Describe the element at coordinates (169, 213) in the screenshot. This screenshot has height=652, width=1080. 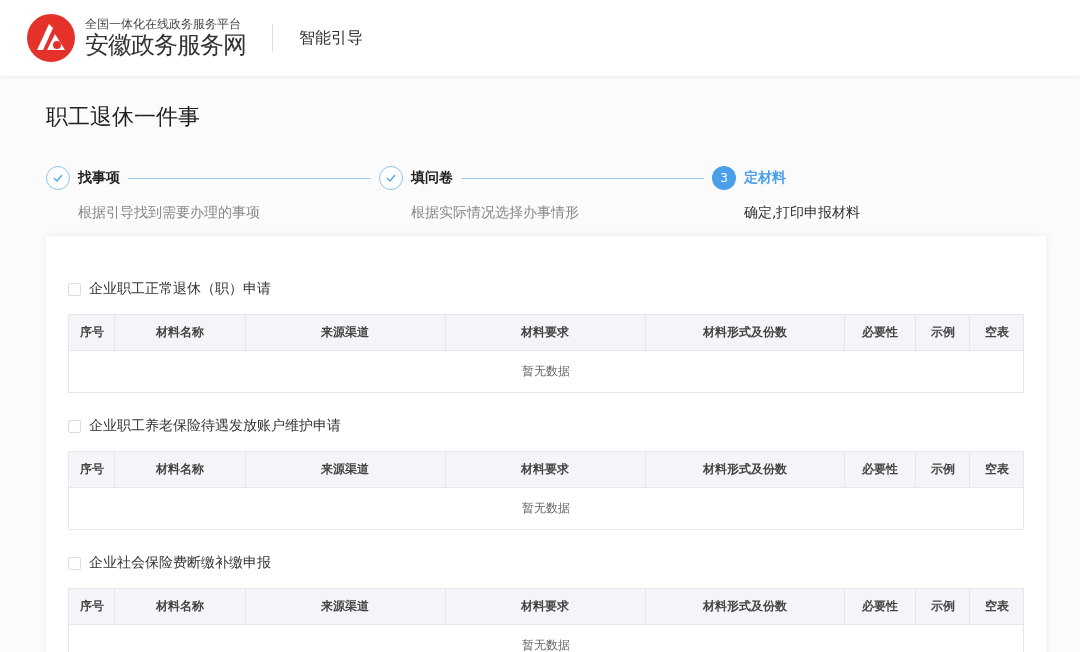
I see `step-description: 根据引导找到需要办理的事项` at that location.